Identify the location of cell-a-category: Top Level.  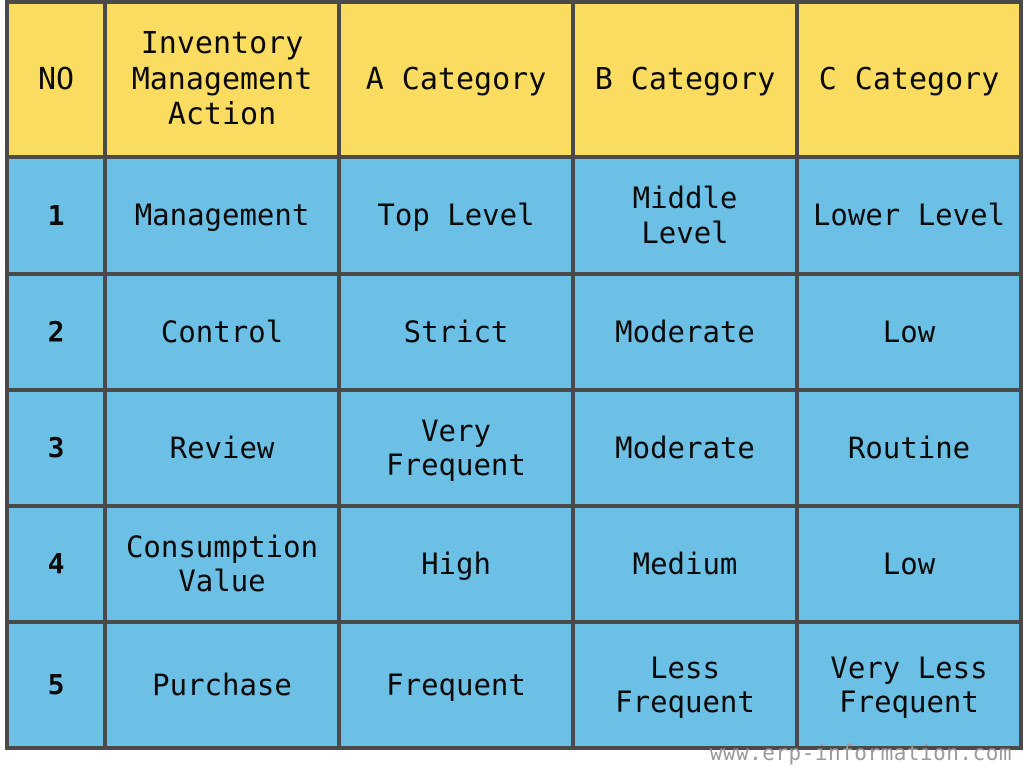
(456, 215).